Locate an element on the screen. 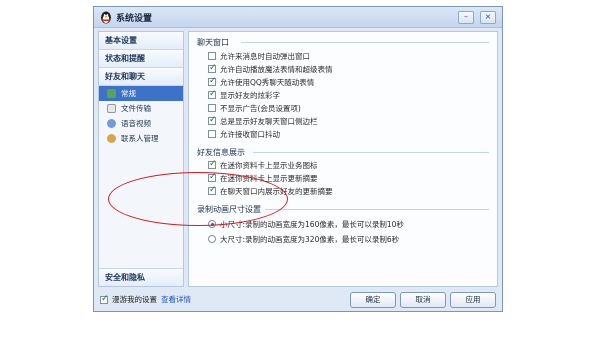  ok-button: 确定 is located at coordinates (373, 300).